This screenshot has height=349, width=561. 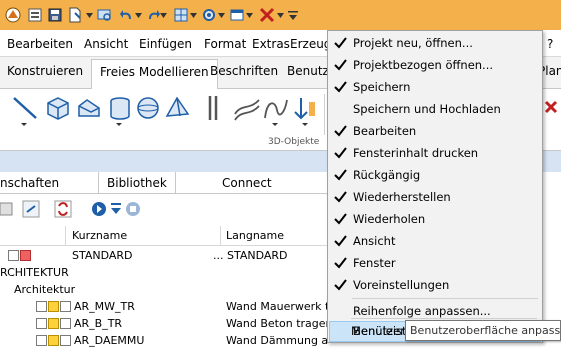 What do you see at coordinates (435, 153) in the screenshot?
I see `menu-item-fensterinhalt-drucken: Fensterinhalt drucken` at bounding box center [435, 153].